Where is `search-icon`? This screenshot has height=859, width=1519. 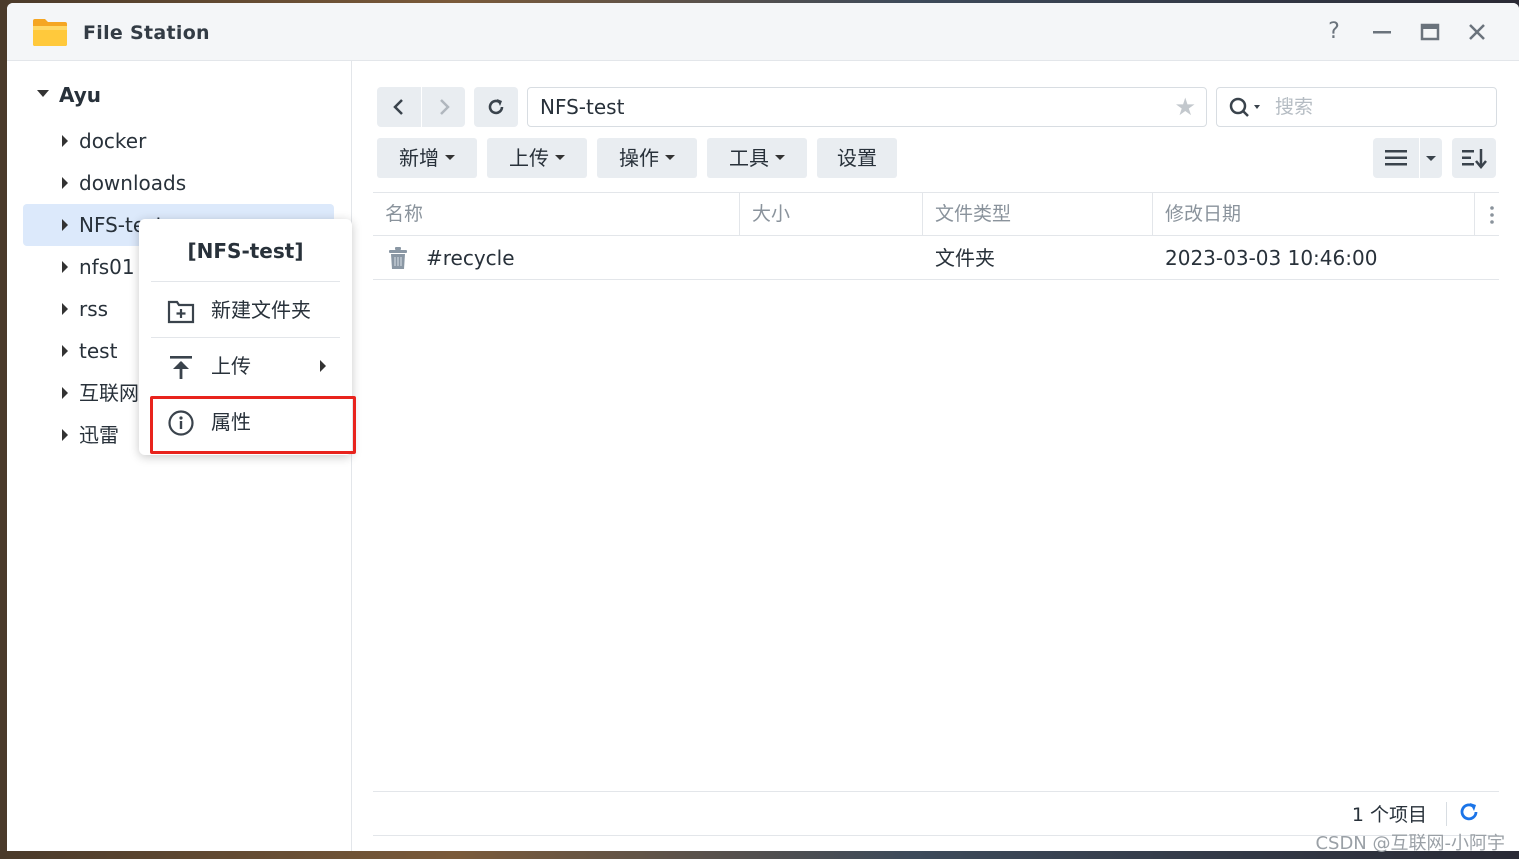 search-icon is located at coordinates (1247, 107).